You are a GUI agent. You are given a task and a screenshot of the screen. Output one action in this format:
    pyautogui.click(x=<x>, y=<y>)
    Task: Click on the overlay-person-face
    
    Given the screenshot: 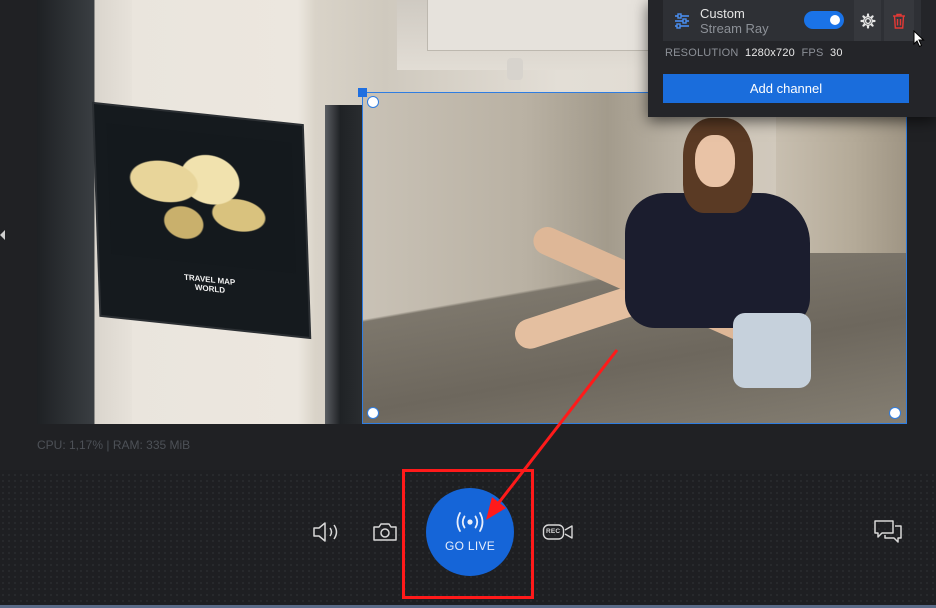 What is the action you would take?
    pyautogui.click(x=715, y=161)
    